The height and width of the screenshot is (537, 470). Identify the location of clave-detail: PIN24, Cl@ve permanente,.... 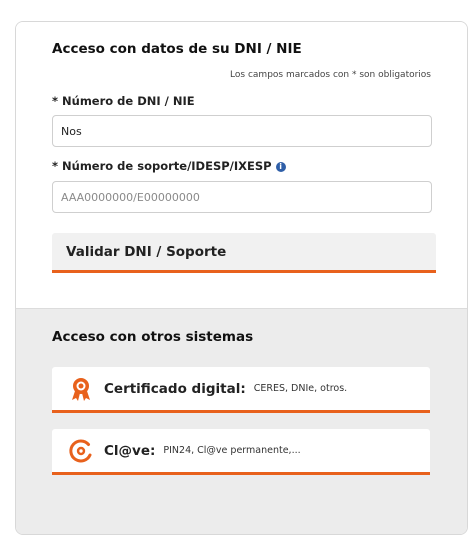
(232, 450).